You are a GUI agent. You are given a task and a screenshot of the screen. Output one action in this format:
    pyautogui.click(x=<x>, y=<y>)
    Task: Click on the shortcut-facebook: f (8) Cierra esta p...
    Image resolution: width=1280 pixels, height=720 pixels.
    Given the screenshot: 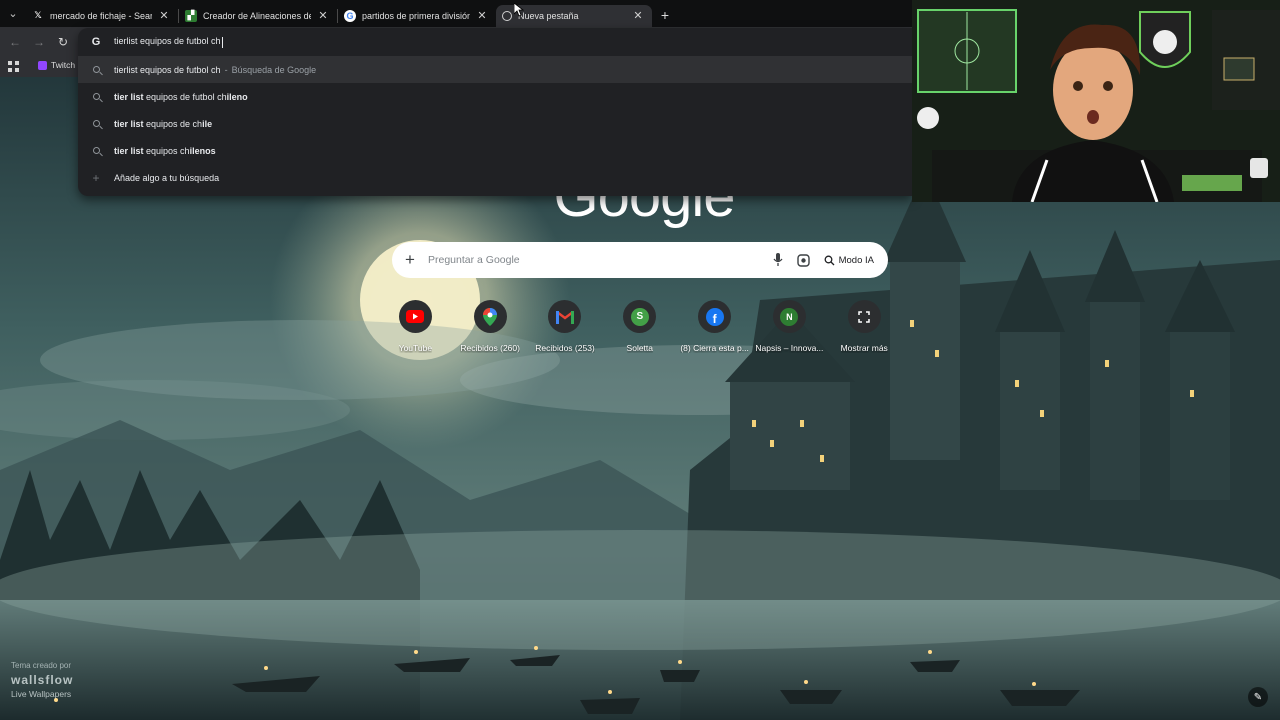 What is the action you would take?
    pyautogui.click(x=714, y=331)
    